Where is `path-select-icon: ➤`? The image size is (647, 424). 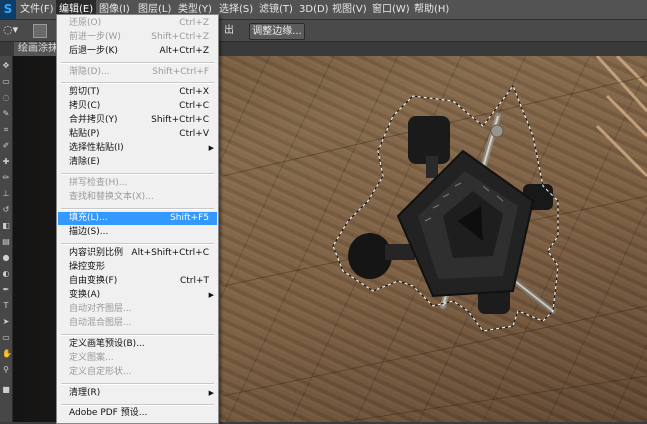
path-select-icon: ➤ is located at coordinates (6, 322).